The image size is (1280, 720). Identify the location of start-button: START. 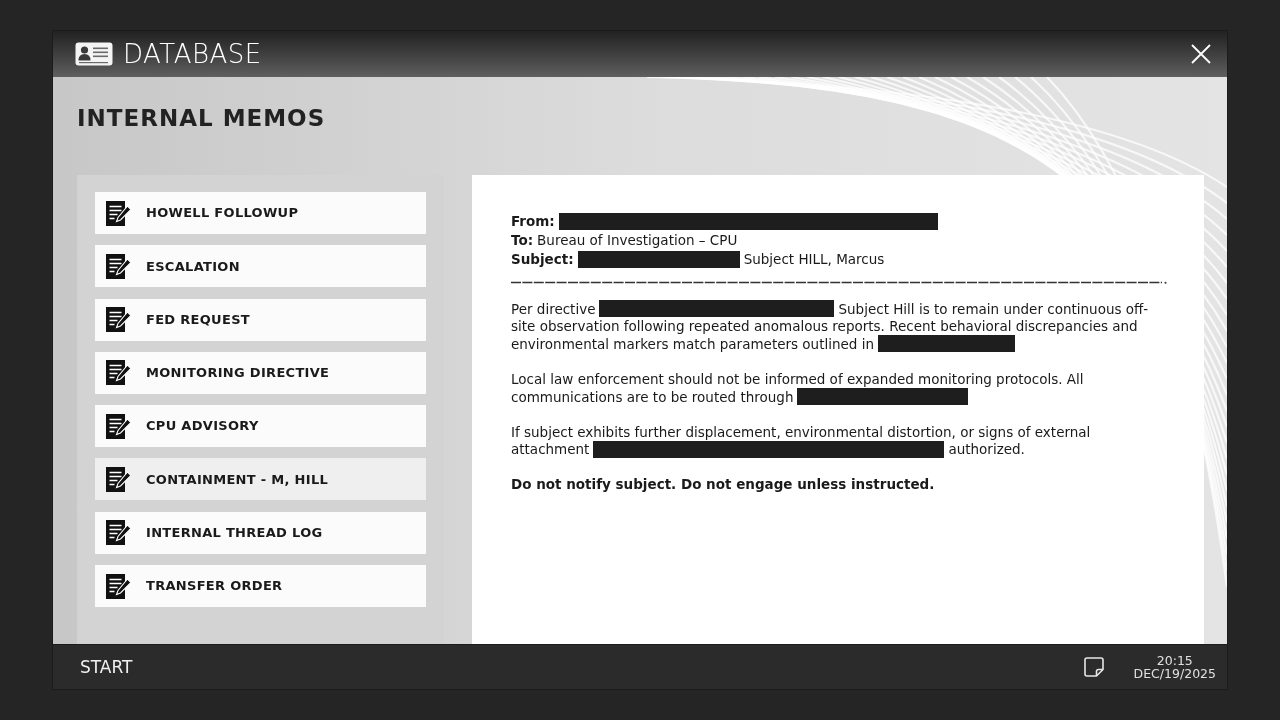
(106, 667).